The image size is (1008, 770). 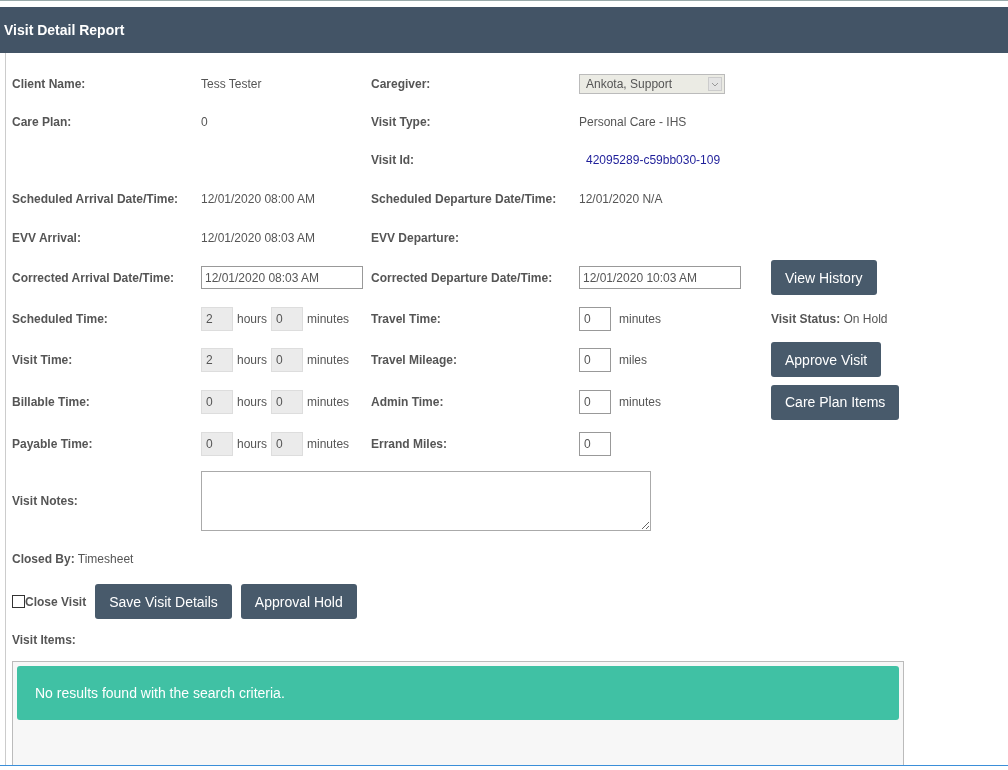 What do you see at coordinates (46, 237) in the screenshot?
I see `field-label: EVV Arrival:` at bounding box center [46, 237].